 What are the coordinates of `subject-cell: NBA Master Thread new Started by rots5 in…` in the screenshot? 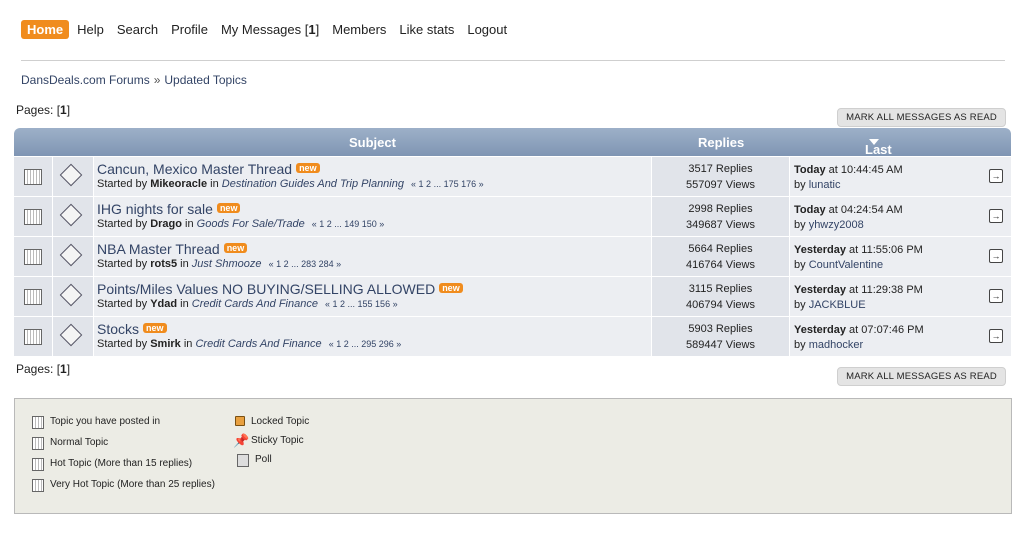 It's located at (373, 256).